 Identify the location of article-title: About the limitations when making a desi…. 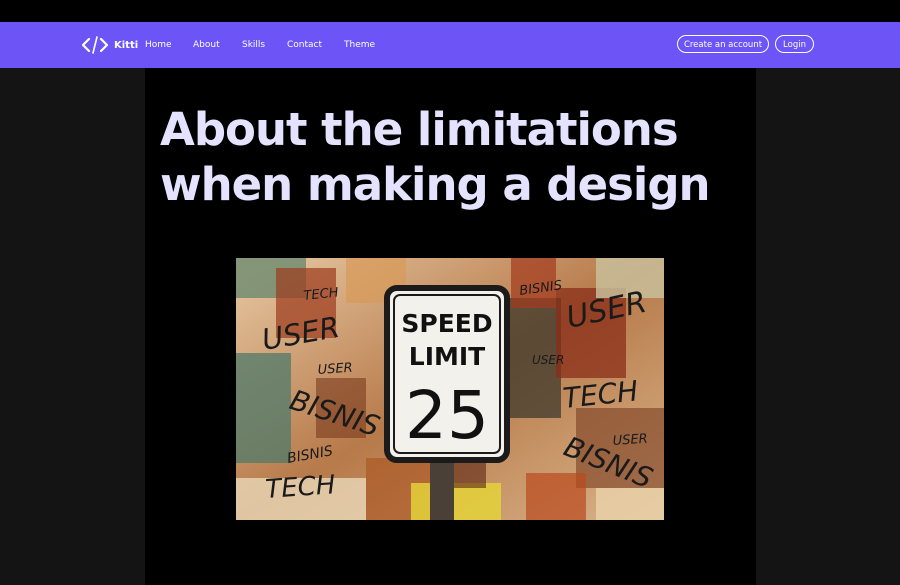
(435, 157).